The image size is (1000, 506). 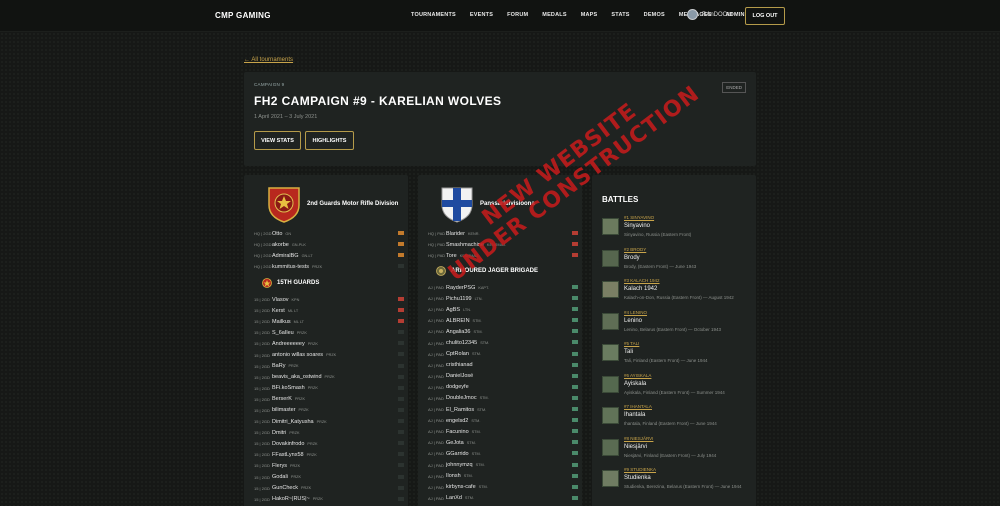 I want to click on player-name: Dmitri, so click(x=279, y=433).